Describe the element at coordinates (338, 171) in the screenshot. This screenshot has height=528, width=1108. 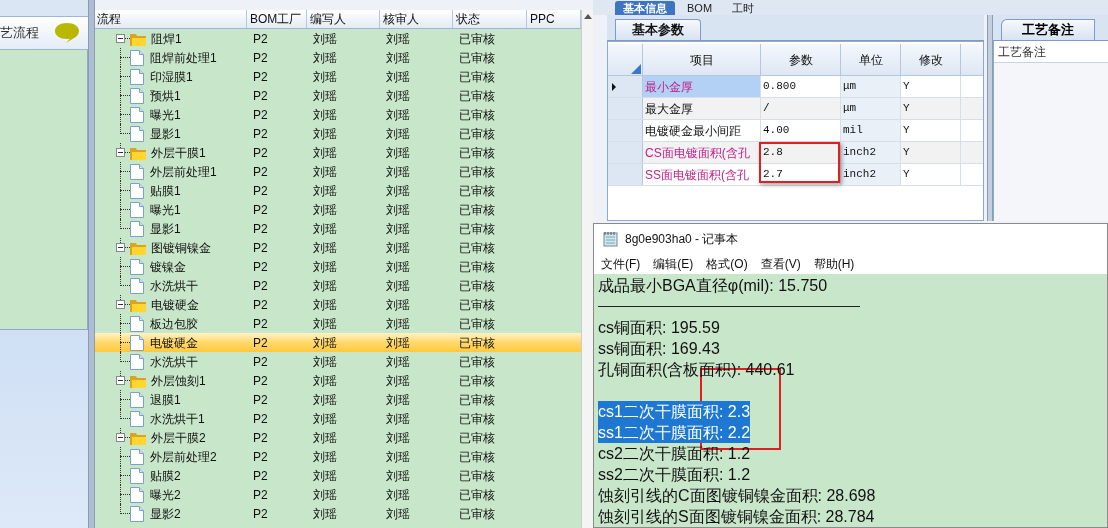
I see `tree-row: 外层前处理1 P2 刘瑶 刘瑶 已审核` at that location.